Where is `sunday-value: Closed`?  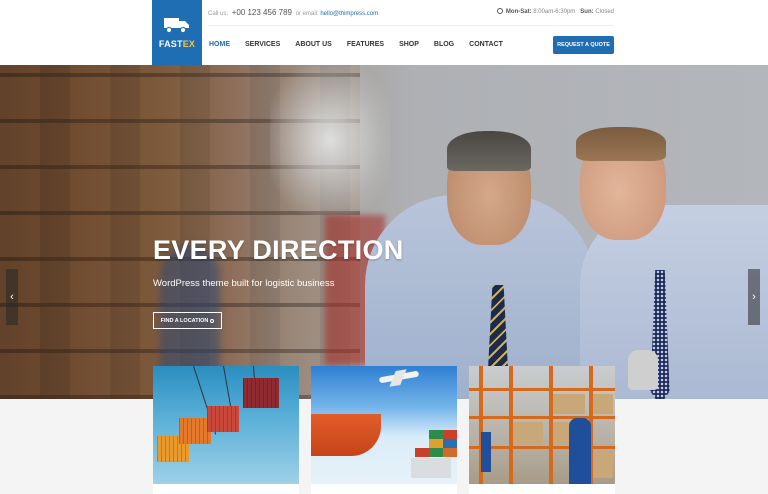
sunday-value: Closed is located at coordinates (604, 12).